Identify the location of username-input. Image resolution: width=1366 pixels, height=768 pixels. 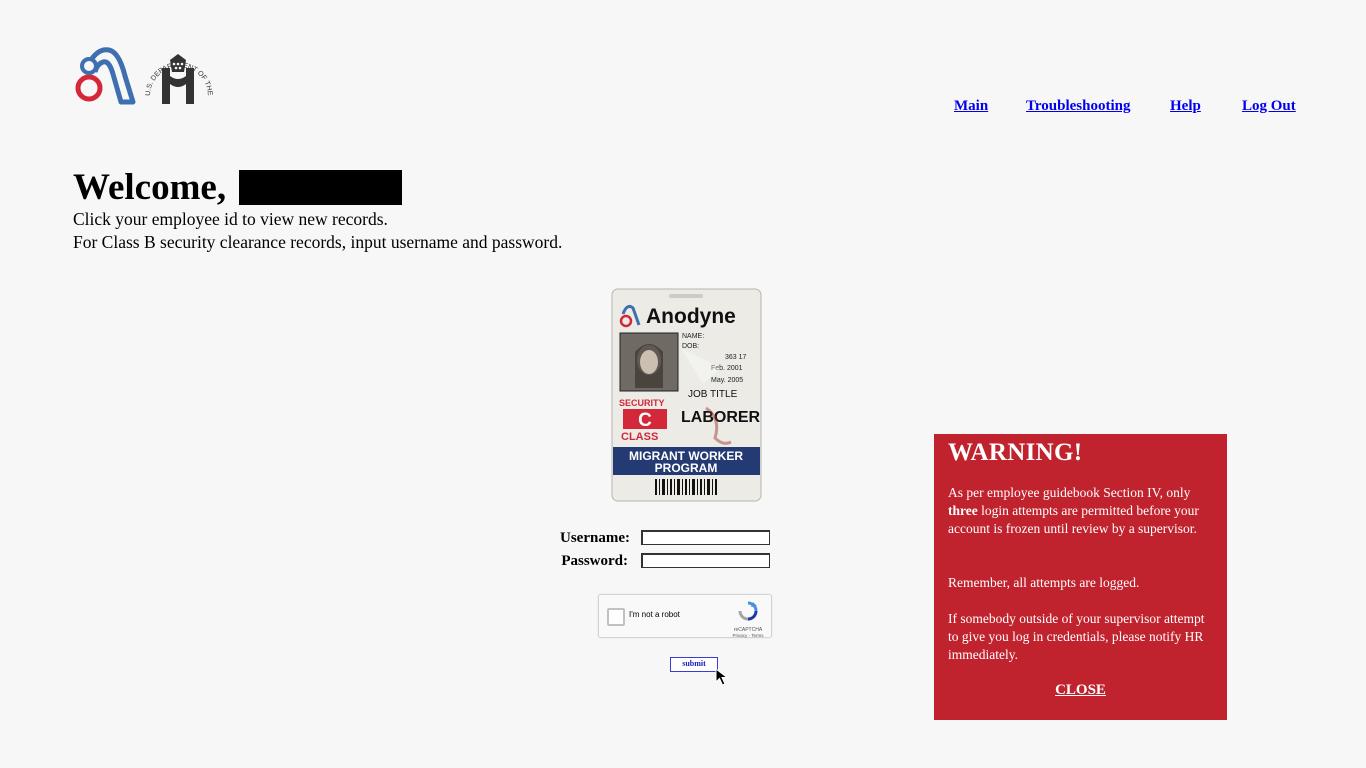
(705, 537).